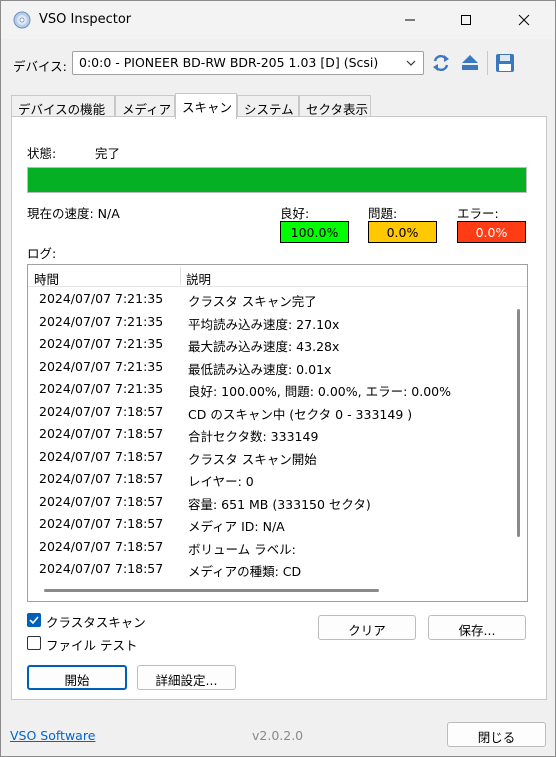 This screenshot has height=757, width=556. I want to click on log-row: 2024/07/07 7:21:35 平均読み込み速度: 27.10x, so click(268, 321).